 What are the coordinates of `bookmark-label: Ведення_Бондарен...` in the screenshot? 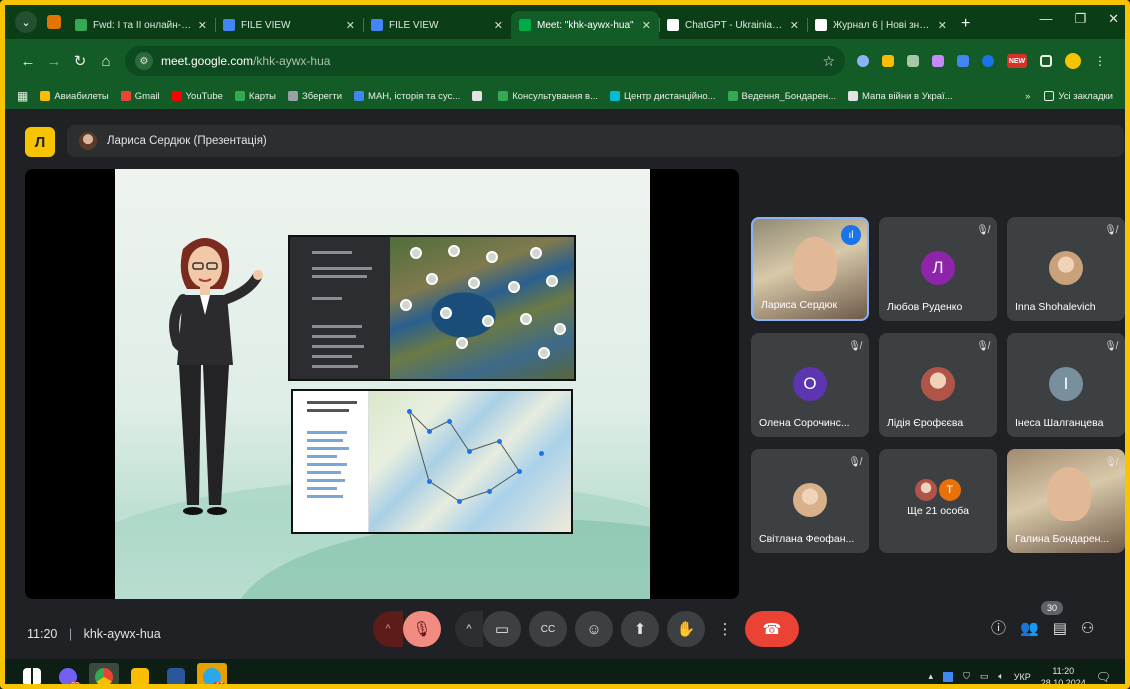 It's located at (789, 96).